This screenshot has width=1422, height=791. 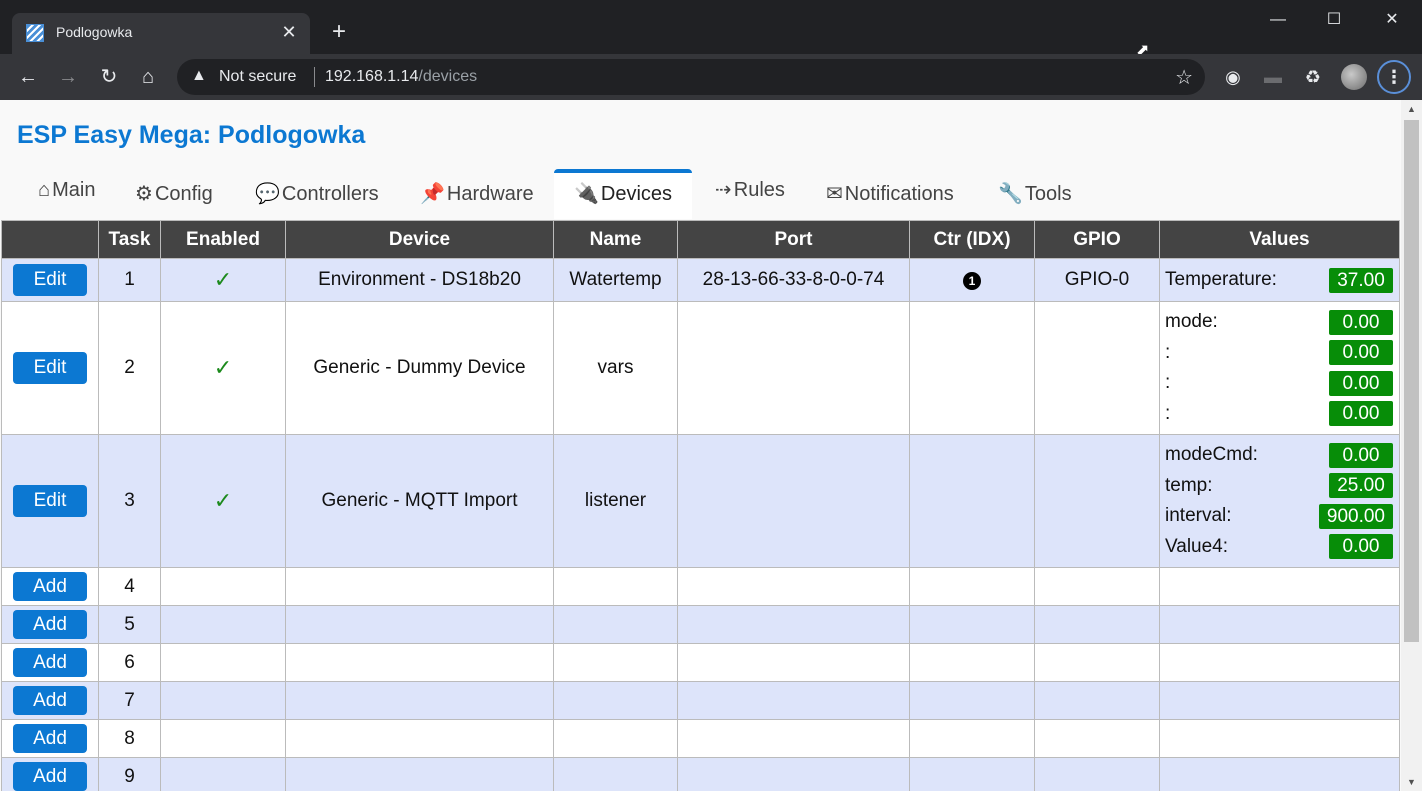 I want to click on tab-config: ⚙ Config, so click(x=174, y=194).